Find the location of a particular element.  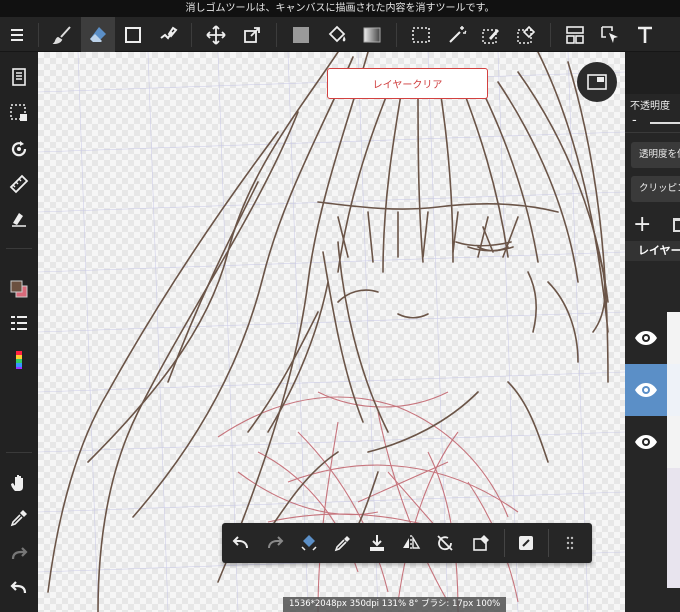

bucket-icon is located at coordinates (337, 34).